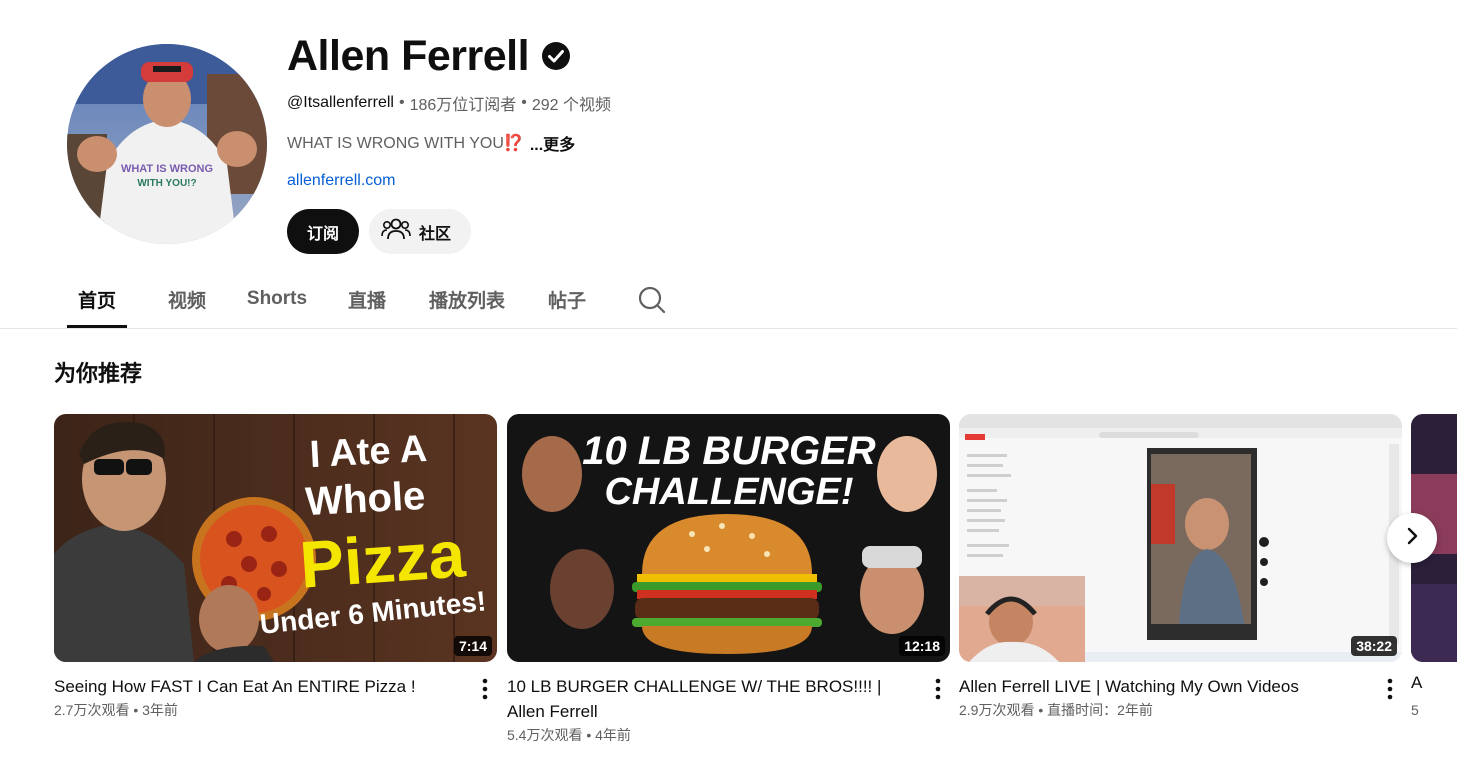 The height and width of the screenshot is (778, 1457). What do you see at coordinates (405, 143) in the screenshot?
I see `description-text: WHAT IS WRONG WITH YOU⁉️` at bounding box center [405, 143].